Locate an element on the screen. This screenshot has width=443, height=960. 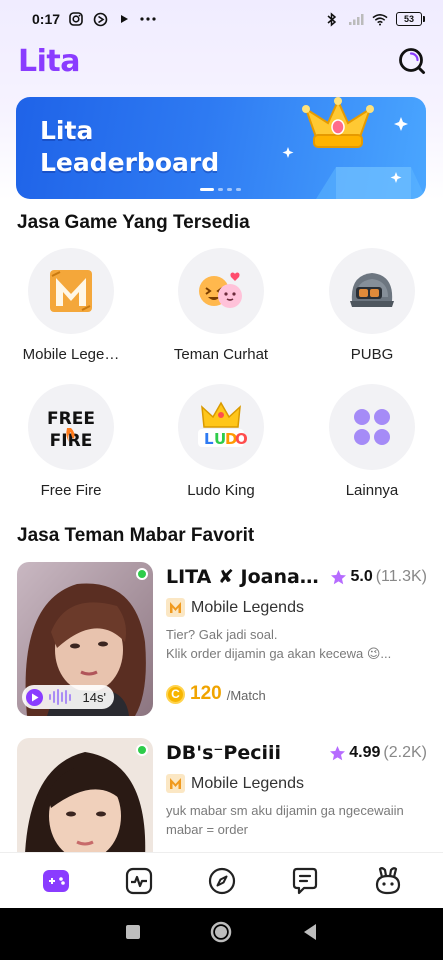
battery-level: 53 is located at coordinates (409, 19).